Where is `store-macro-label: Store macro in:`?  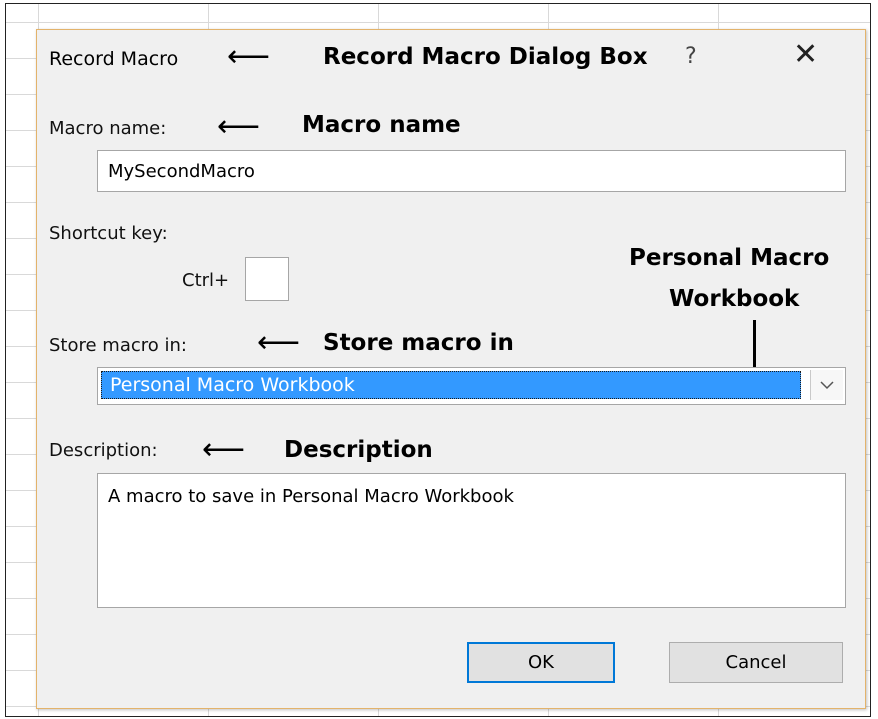 store-macro-label: Store macro in: is located at coordinates (118, 345).